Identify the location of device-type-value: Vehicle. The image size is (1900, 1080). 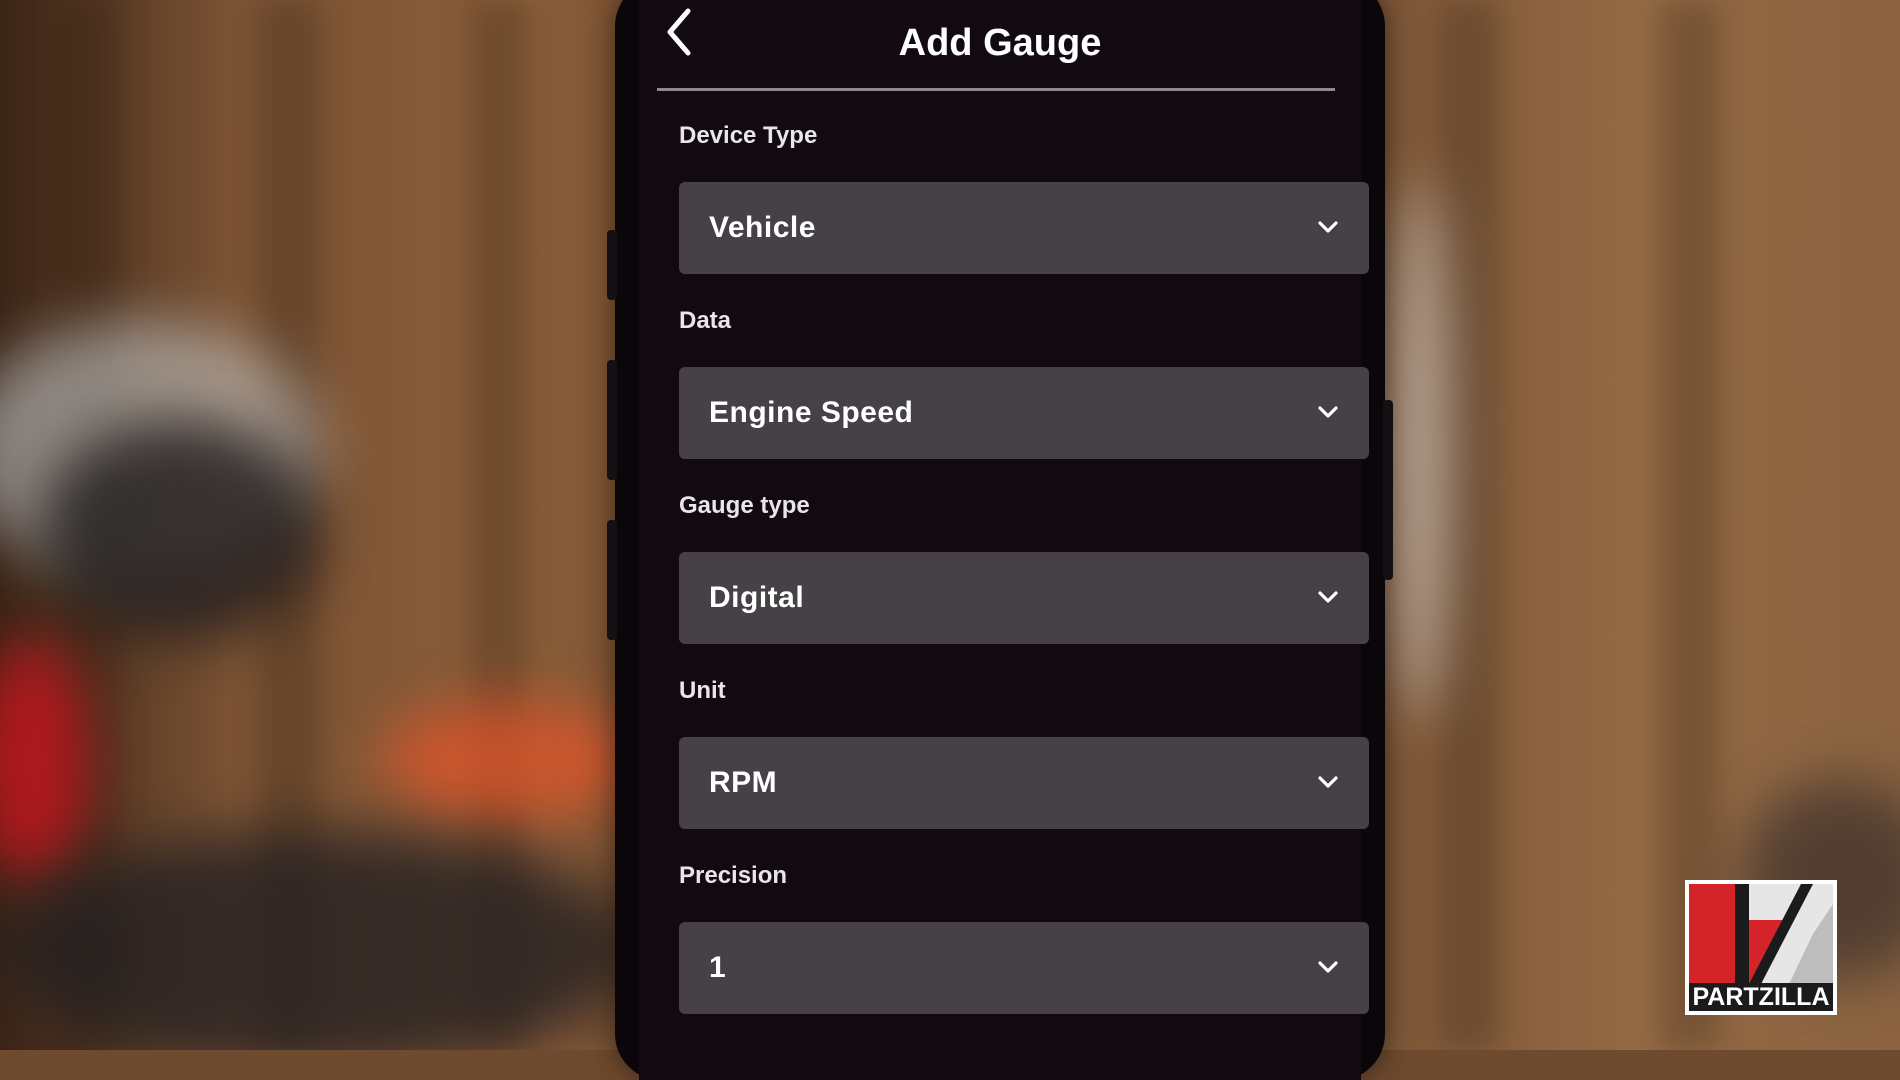
(762, 227).